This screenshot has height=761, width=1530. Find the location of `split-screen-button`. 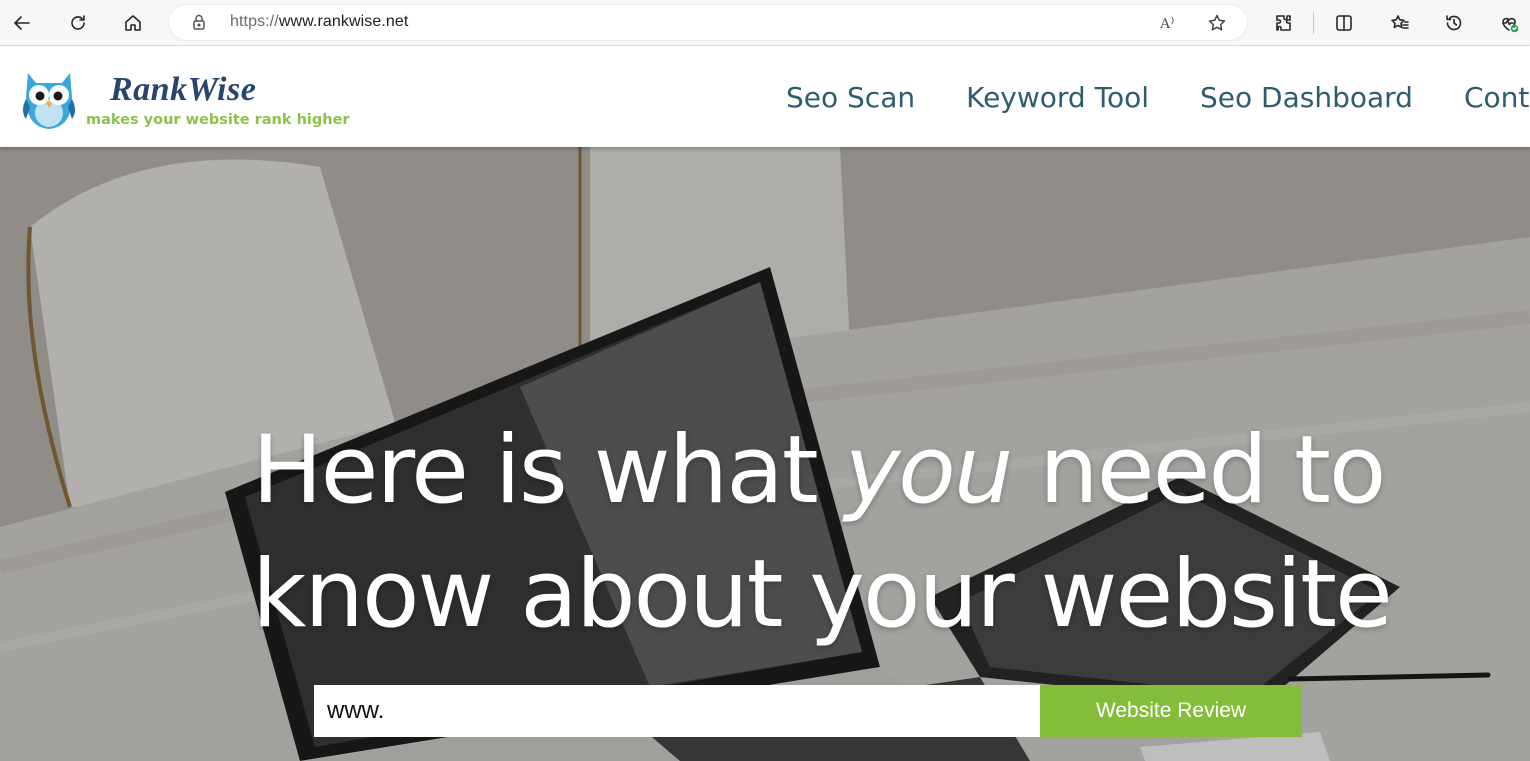

split-screen-button is located at coordinates (1344, 23).